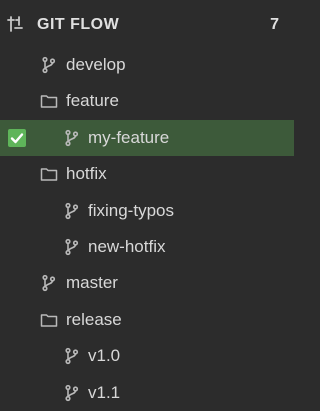 This screenshot has width=320, height=411. Describe the element at coordinates (147, 283) in the screenshot. I see `tree-branch-master: master` at that location.